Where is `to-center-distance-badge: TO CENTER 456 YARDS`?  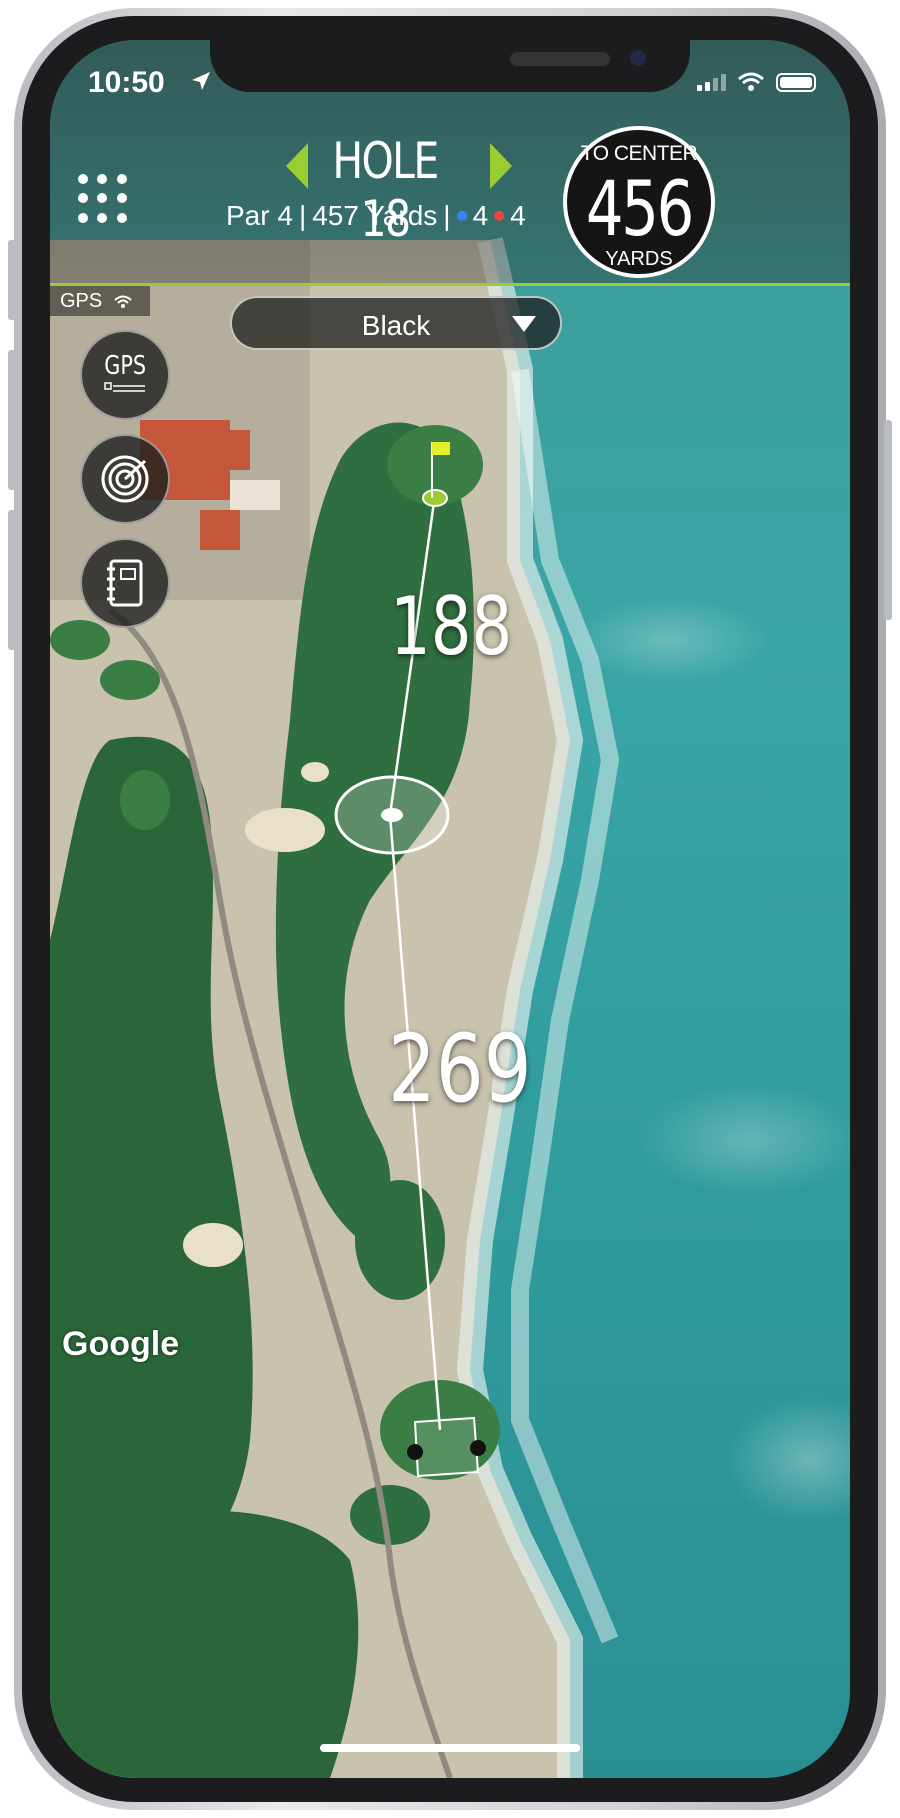 to-center-distance-badge: TO CENTER 456 YARDS is located at coordinates (639, 202).